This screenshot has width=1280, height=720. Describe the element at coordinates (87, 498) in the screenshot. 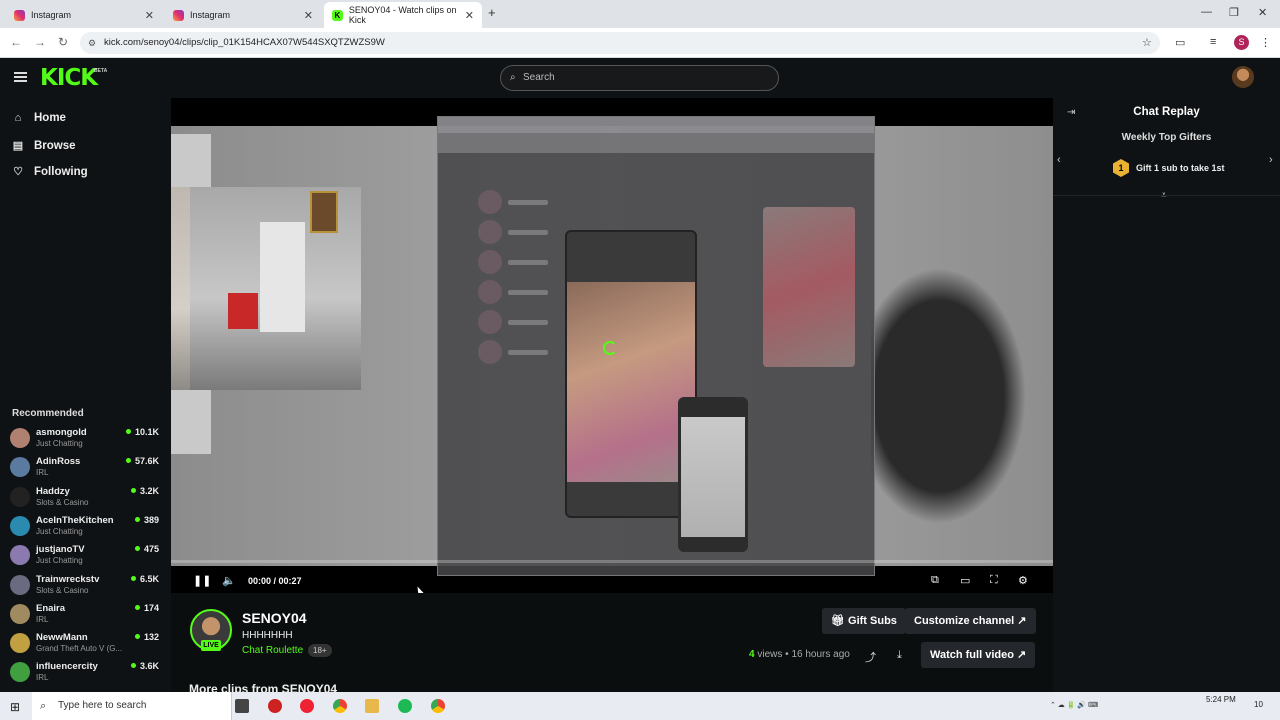

I see `recommended-channel: Haddzy Slots & Casino 3.2K` at that location.